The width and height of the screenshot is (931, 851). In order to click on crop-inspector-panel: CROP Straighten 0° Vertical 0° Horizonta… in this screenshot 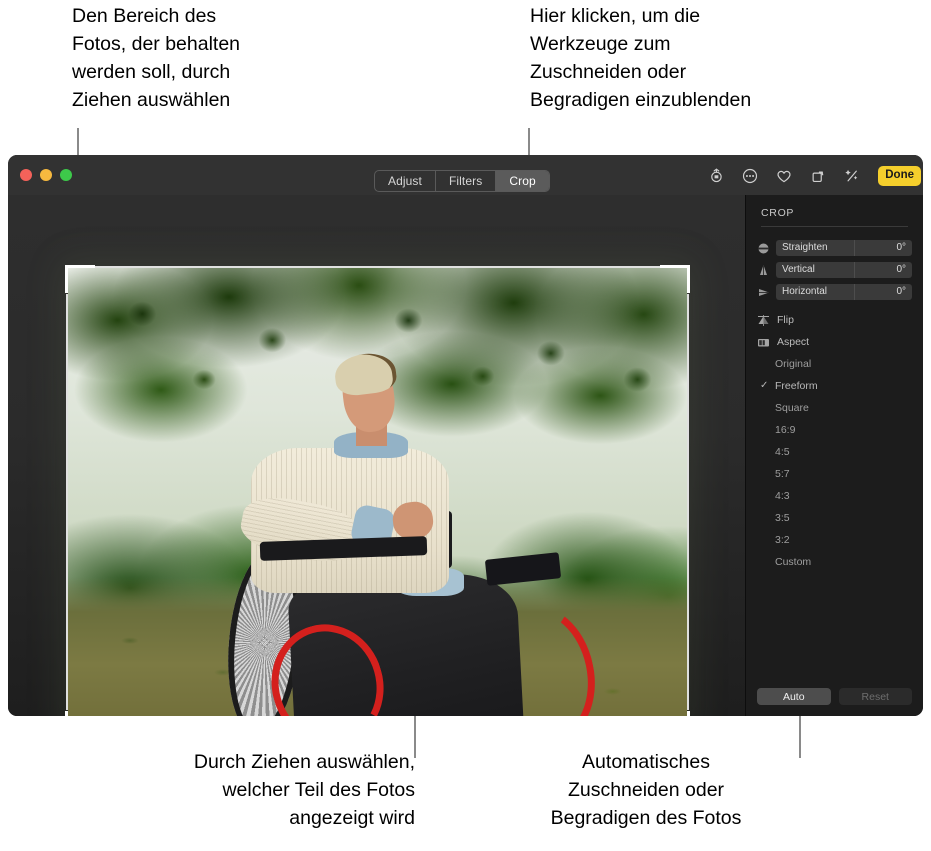, I will do `click(834, 455)`.